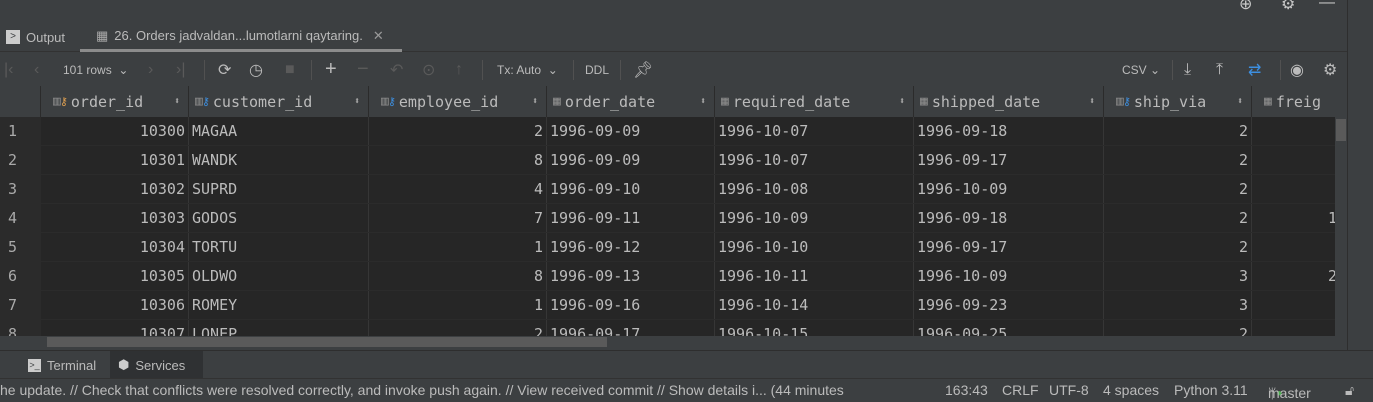  What do you see at coordinates (1297, 69) in the screenshot?
I see `view-icon: ◉` at bounding box center [1297, 69].